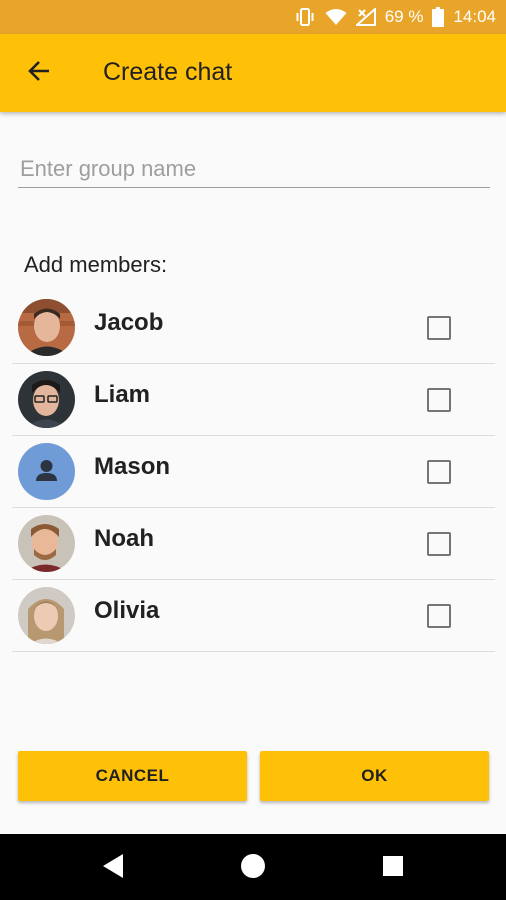 Image resolution: width=506 pixels, height=900 pixels. What do you see at coordinates (96, 264) in the screenshot?
I see `add-members-label: Add members:` at bounding box center [96, 264].